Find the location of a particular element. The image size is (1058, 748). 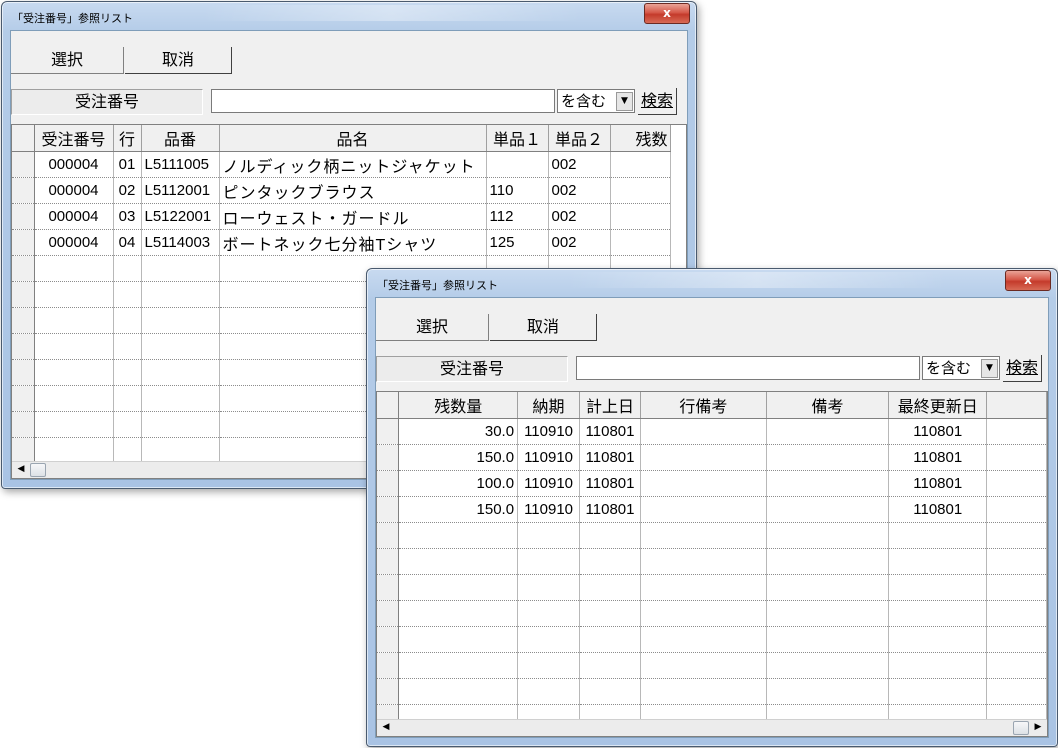

column-header-remaining: 残数 is located at coordinates (640, 138).